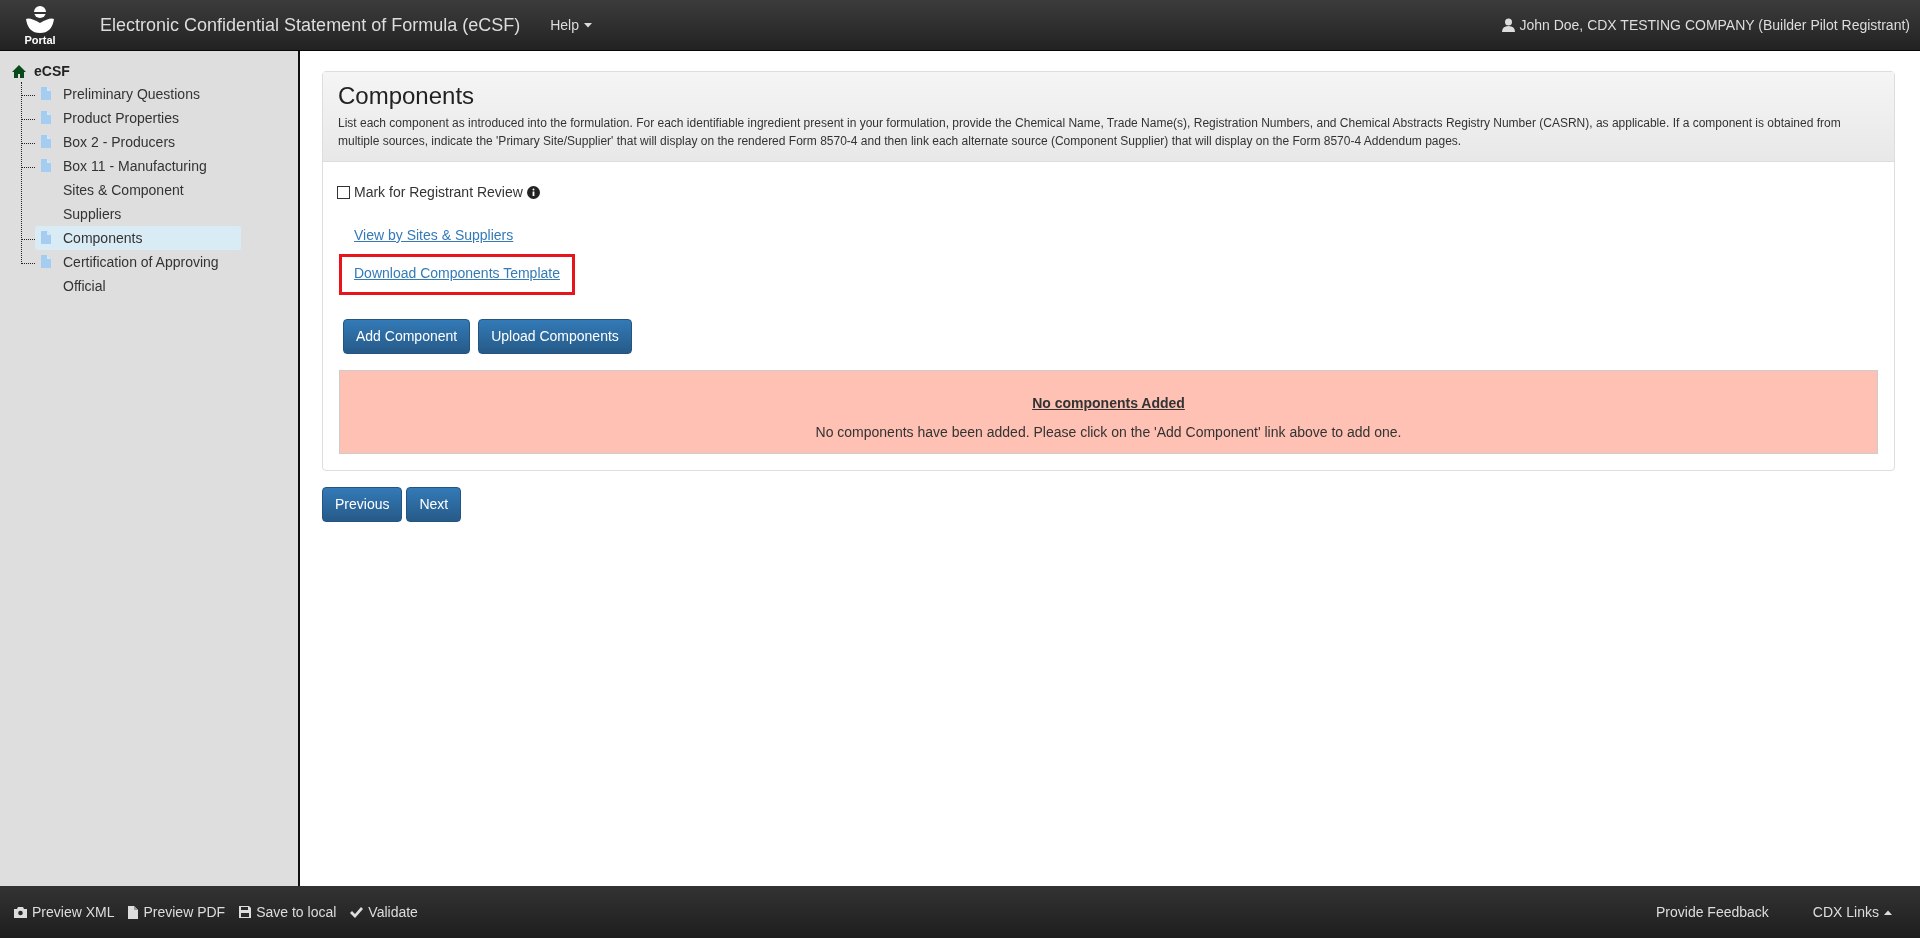  I want to click on alert-title: No components Added, so click(1108, 403).